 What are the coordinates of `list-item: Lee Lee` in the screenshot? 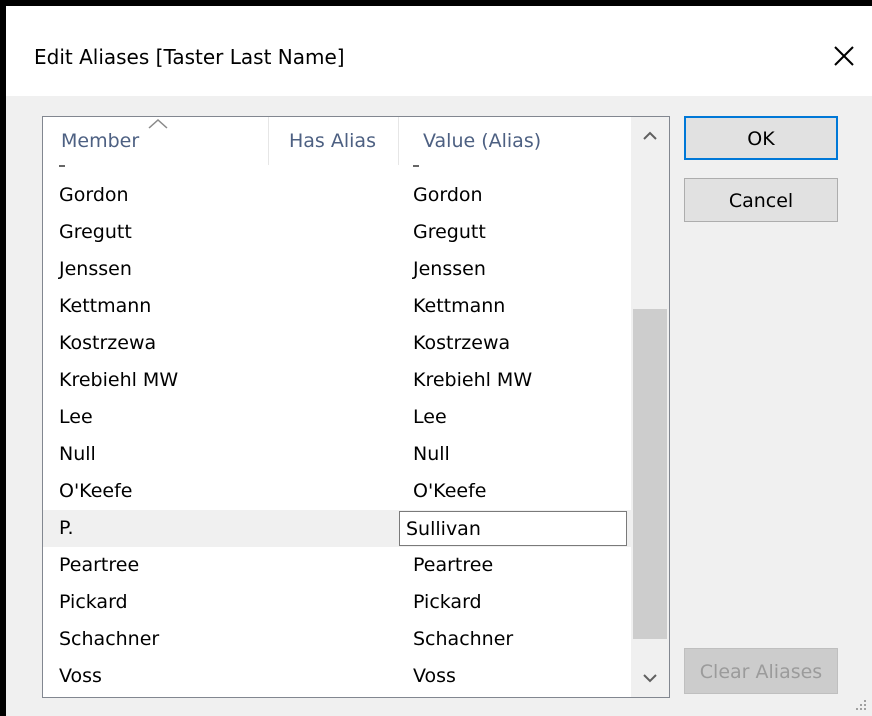 It's located at (337, 417).